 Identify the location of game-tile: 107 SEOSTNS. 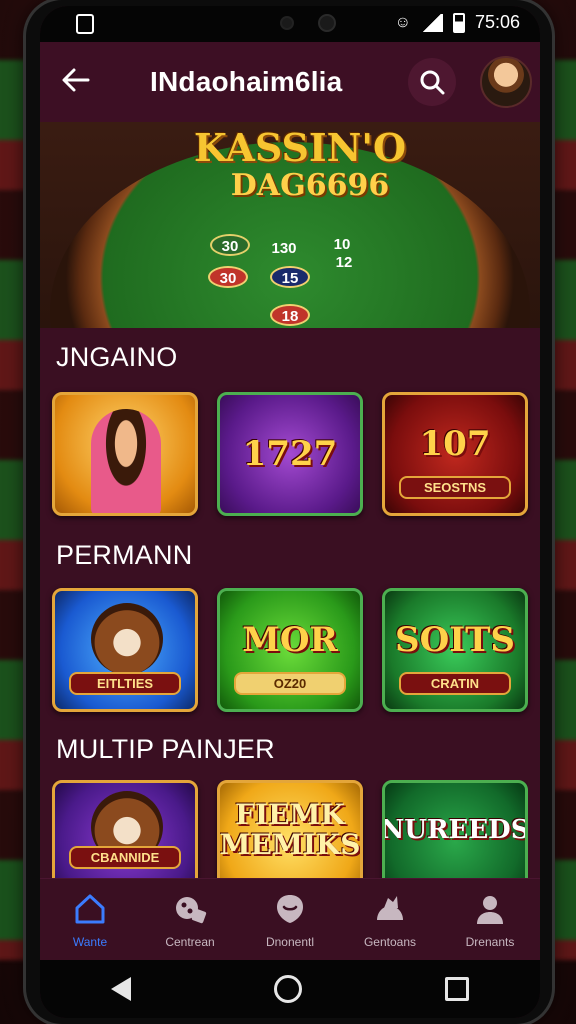
(455, 454).